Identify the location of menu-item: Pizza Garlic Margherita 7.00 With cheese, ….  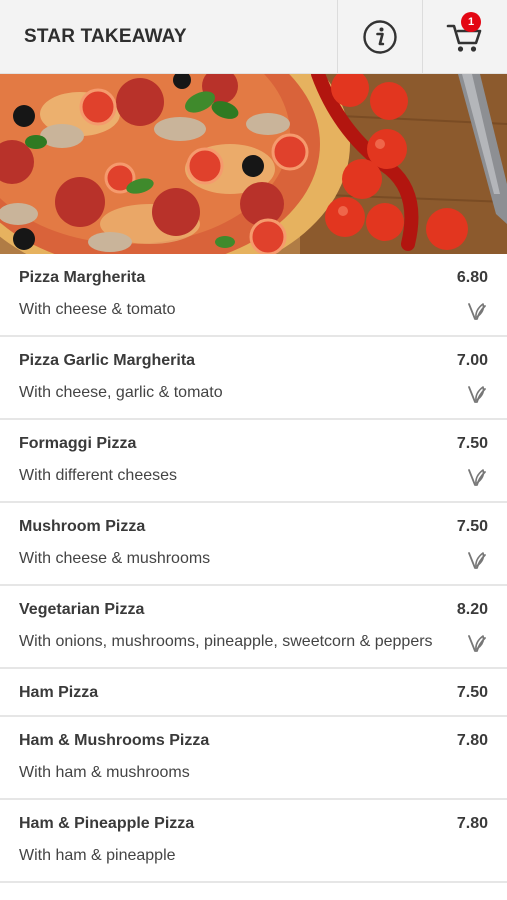
(253, 378).